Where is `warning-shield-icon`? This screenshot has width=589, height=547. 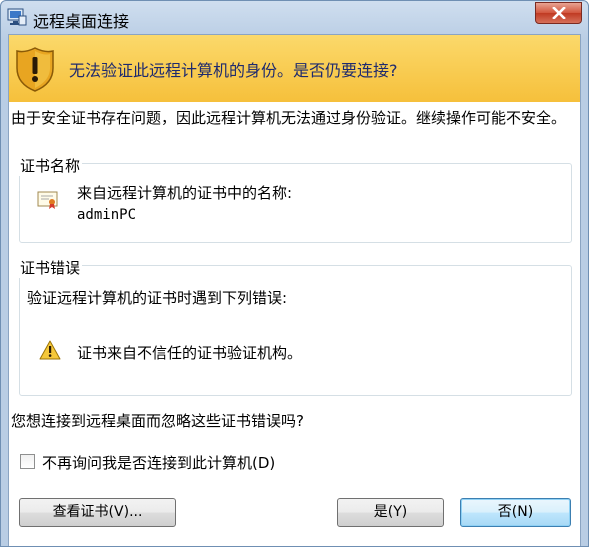 warning-shield-icon is located at coordinates (35, 69).